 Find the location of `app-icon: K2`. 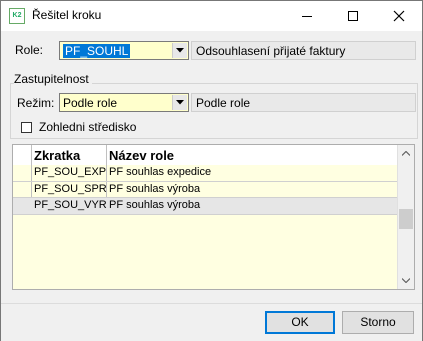

app-icon: K2 is located at coordinates (17, 16).